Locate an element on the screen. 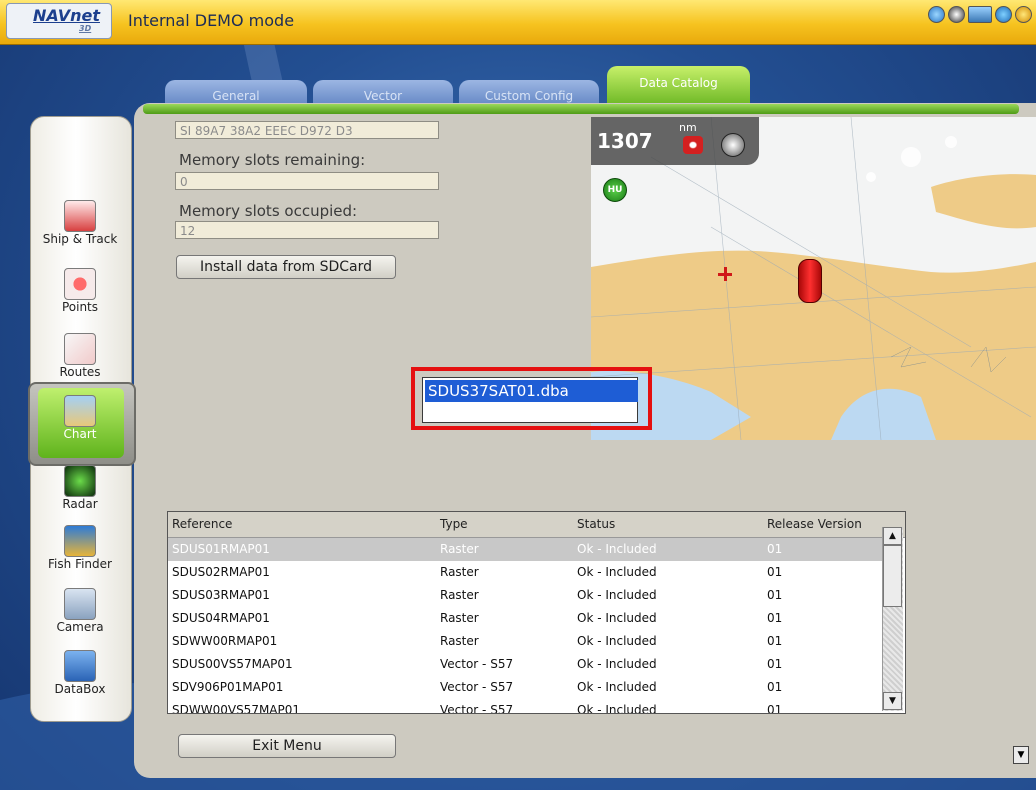  sidebar-item-points: Points is located at coordinates (80, 291).